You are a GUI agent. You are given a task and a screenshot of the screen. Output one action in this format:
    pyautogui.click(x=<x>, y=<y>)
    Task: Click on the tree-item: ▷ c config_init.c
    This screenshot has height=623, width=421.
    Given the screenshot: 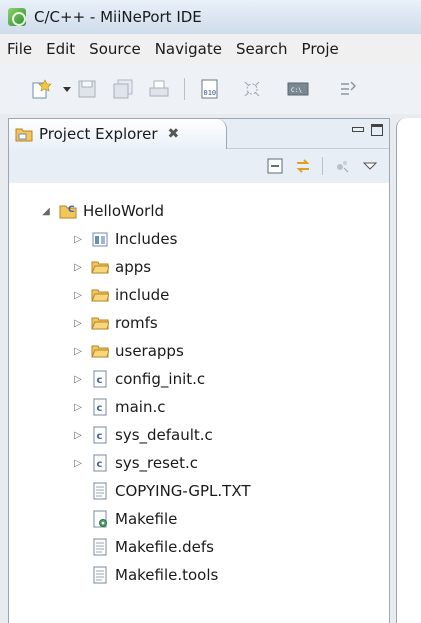 What is the action you would take?
    pyautogui.click(x=199, y=379)
    